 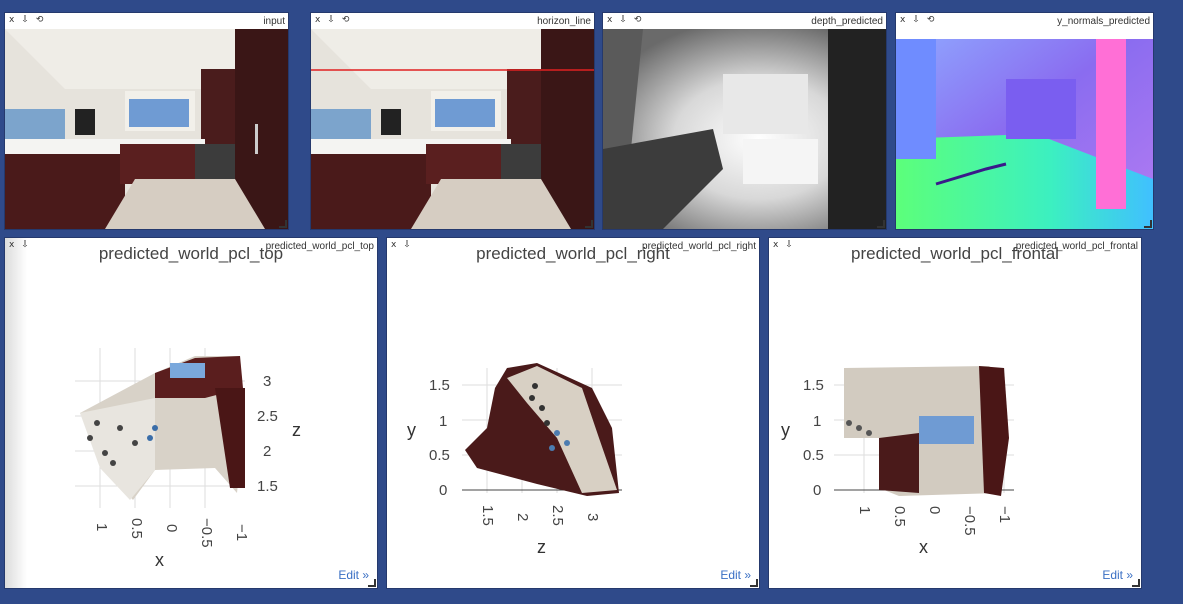 I want to click on pane-normals-predicted: x ⇩ ⟲ y_normals_predicted, so click(x=1024, y=121).